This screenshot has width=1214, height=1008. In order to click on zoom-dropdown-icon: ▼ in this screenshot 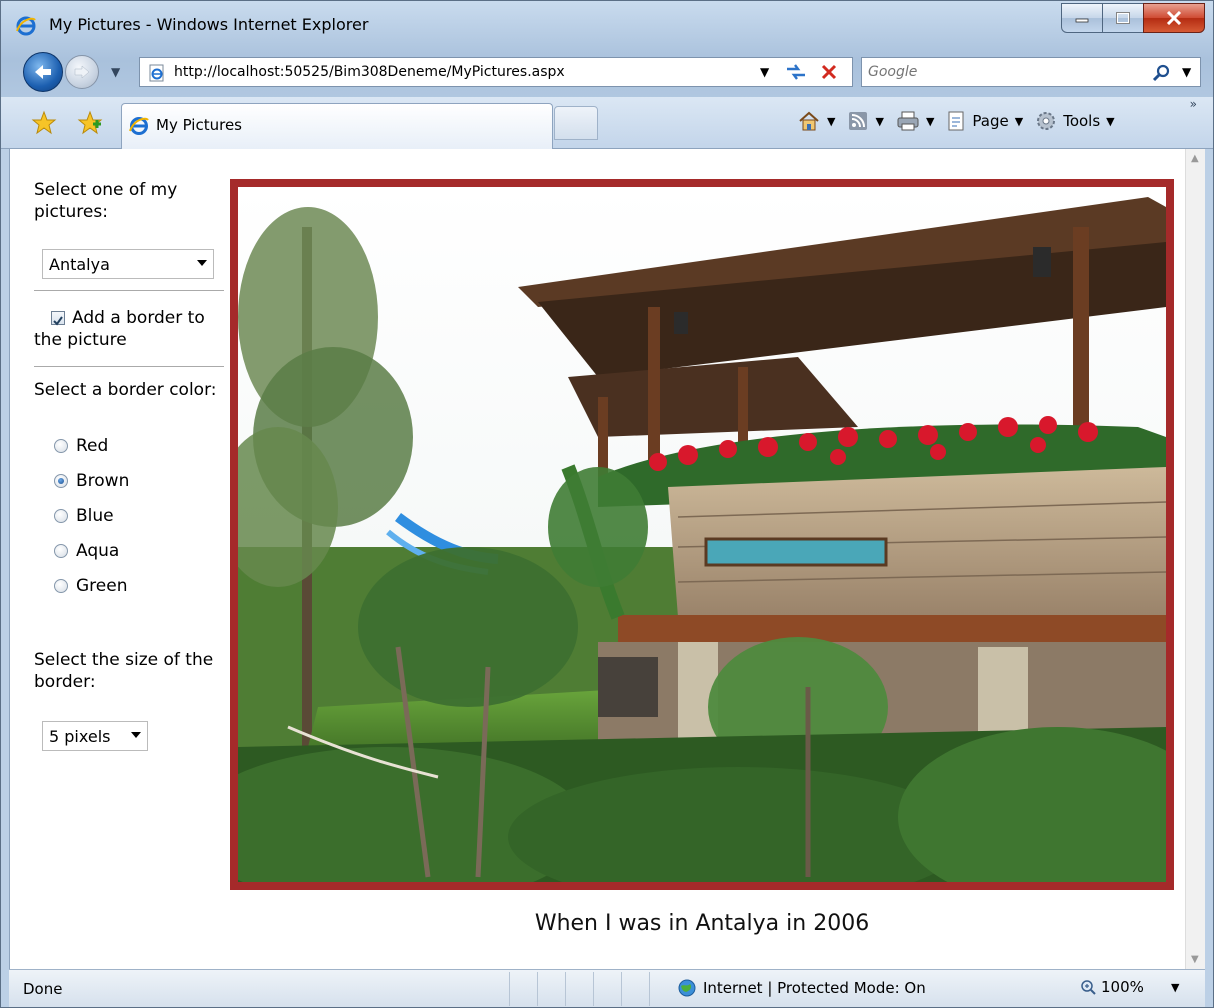, I will do `click(1175, 987)`.